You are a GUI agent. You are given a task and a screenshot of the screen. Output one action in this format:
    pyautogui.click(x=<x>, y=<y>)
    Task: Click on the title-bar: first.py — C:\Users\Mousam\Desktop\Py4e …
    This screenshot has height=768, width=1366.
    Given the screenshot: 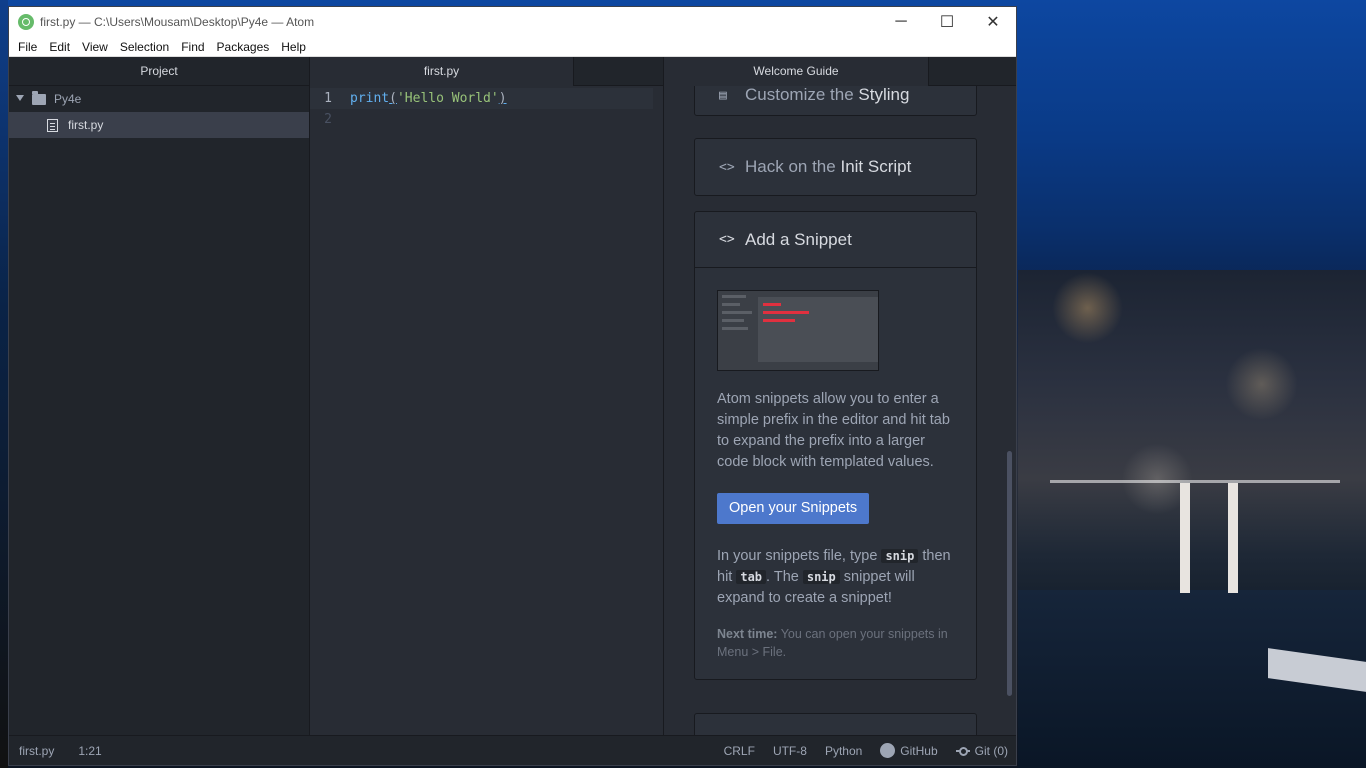 What is the action you would take?
    pyautogui.click(x=512, y=22)
    